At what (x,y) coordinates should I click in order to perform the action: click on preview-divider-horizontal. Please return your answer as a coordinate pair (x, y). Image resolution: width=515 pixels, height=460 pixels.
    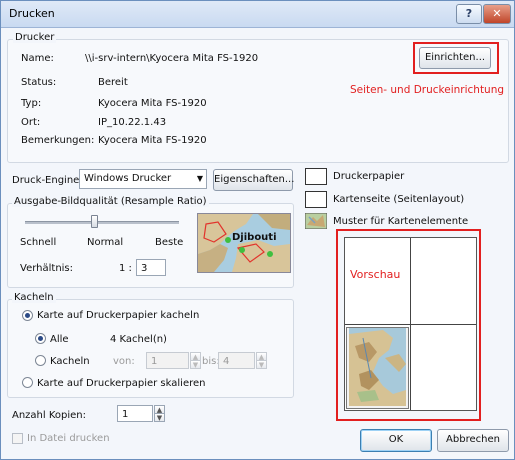
    Looking at the image, I should click on (410, 324).